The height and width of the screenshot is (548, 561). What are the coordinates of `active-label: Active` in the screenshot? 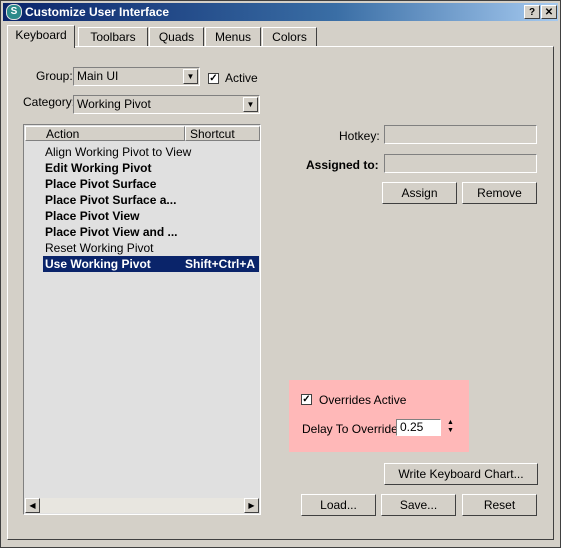 It's located at (241, 78).